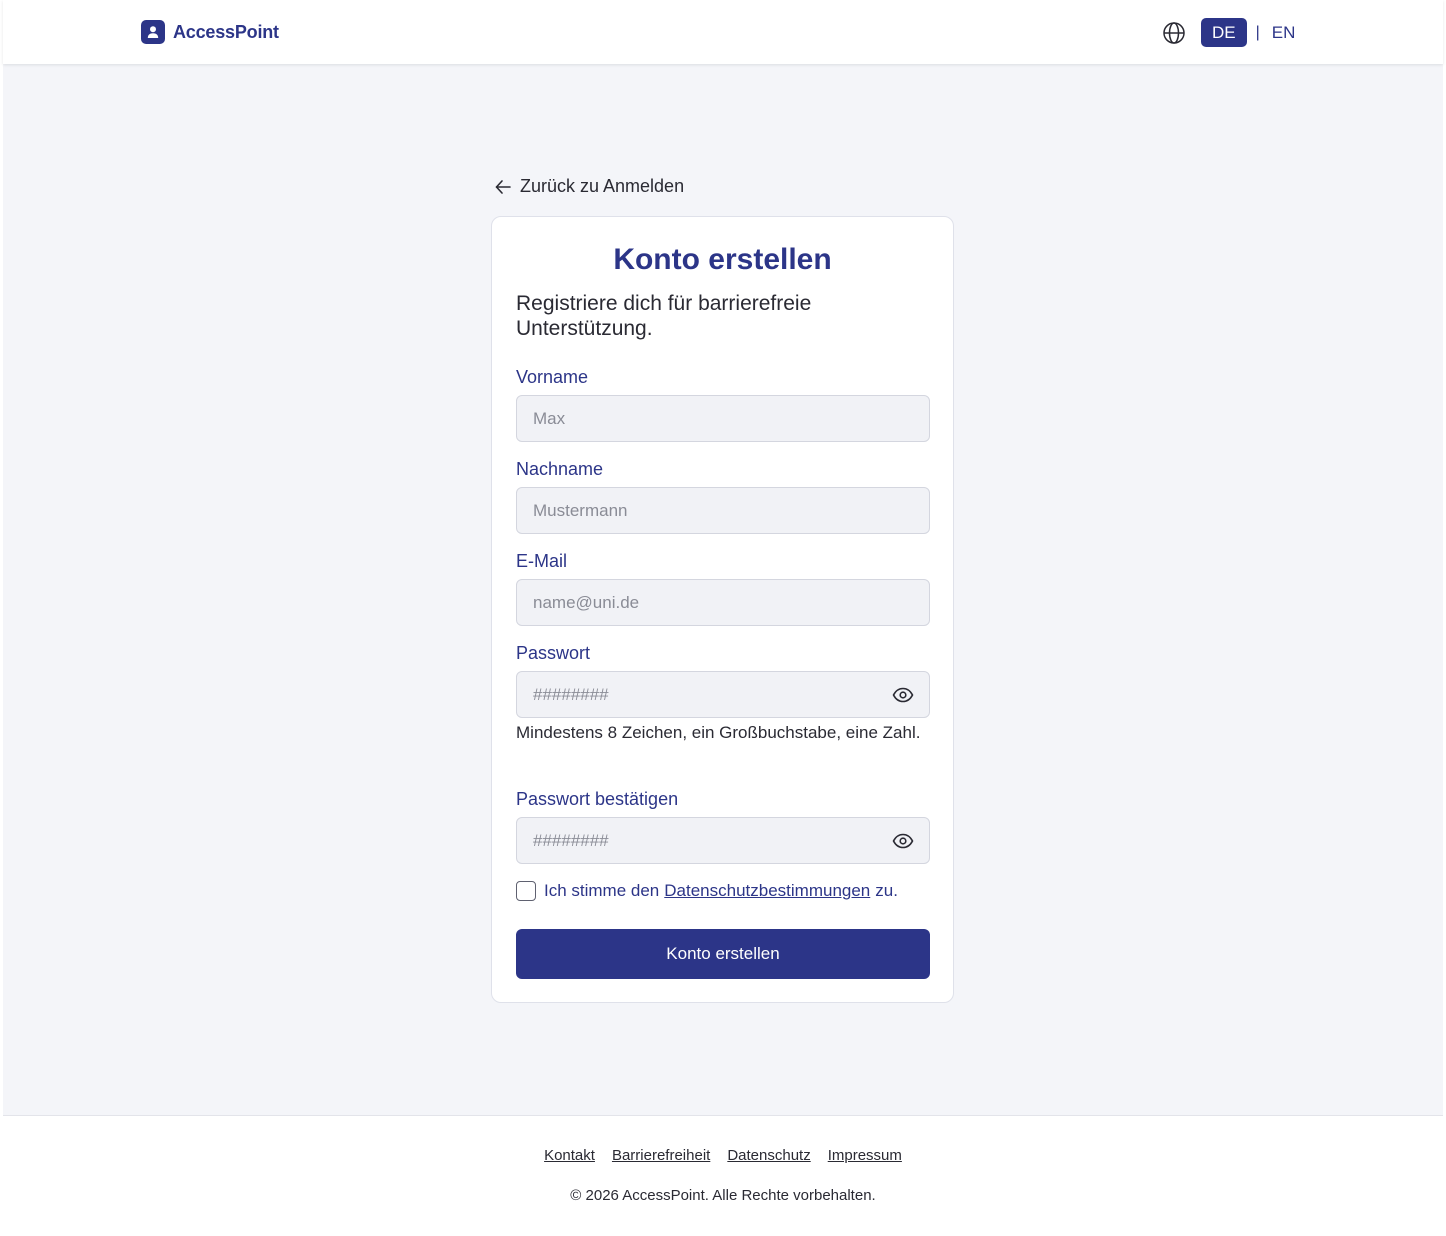 The height and width of the screenshot is (1236, 1446). Describe the element at coordinates (503, 186) in the screenshot. I see `arrow-left-icon` at that location.